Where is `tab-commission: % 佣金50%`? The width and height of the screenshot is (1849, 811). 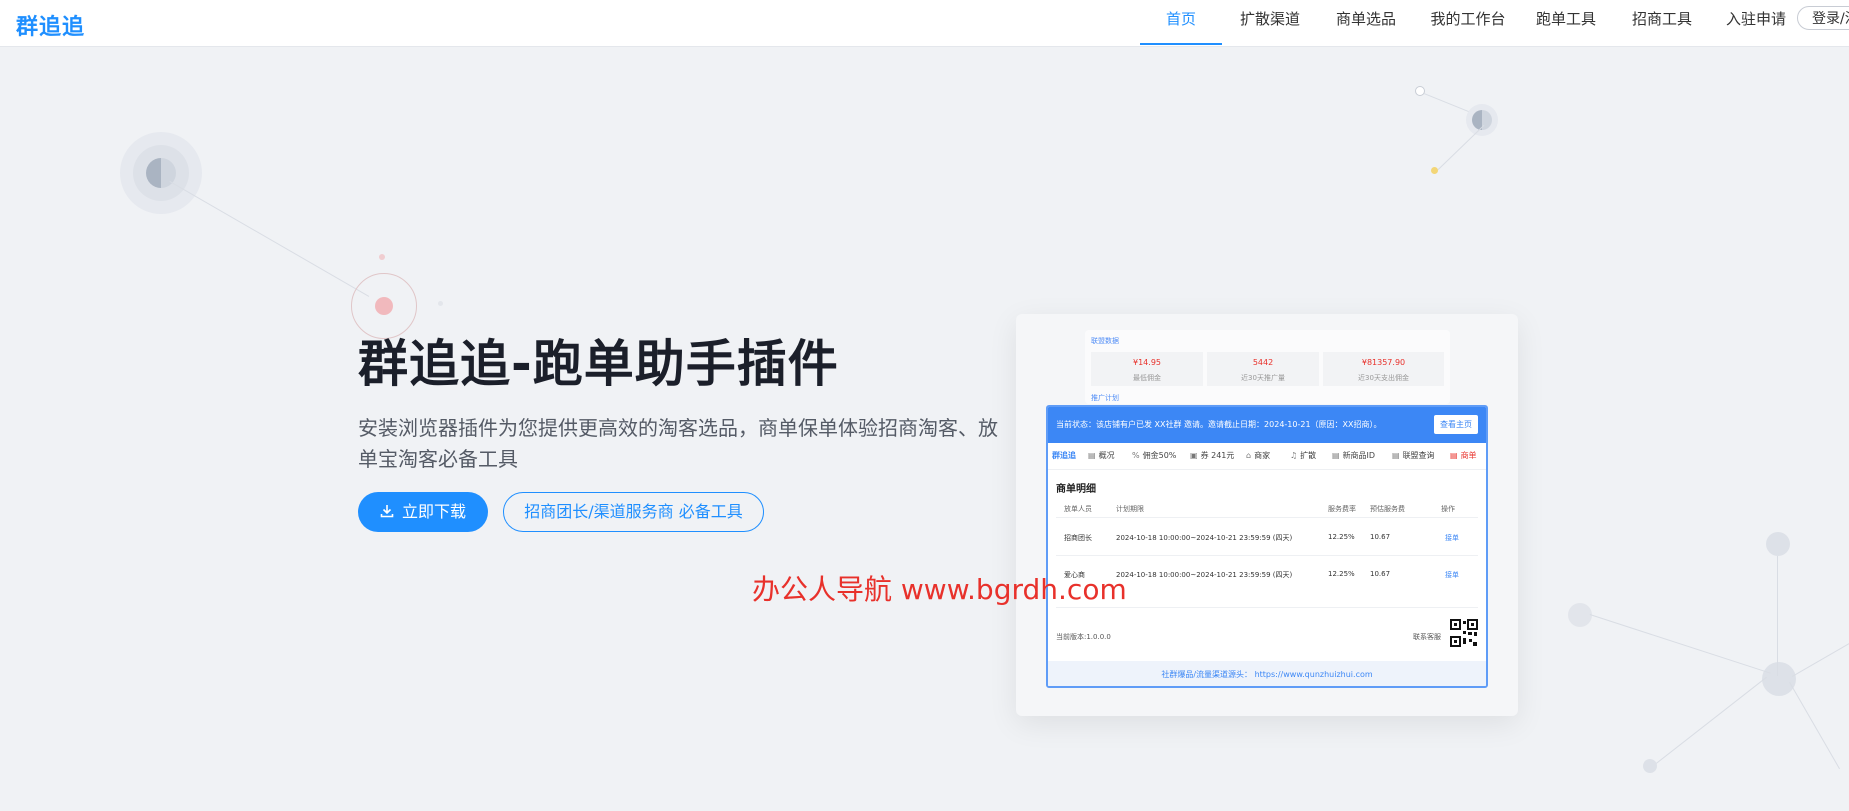 tab-commission: % 佣金50% is located at coordinates (1154, 456).